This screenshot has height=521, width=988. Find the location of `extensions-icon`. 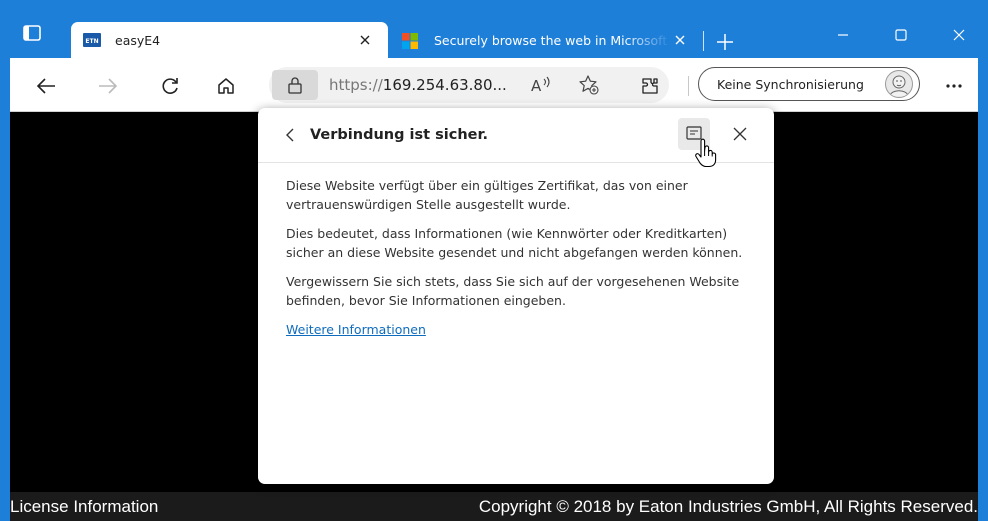

extensions-icon is located at coordinates (650, 86).